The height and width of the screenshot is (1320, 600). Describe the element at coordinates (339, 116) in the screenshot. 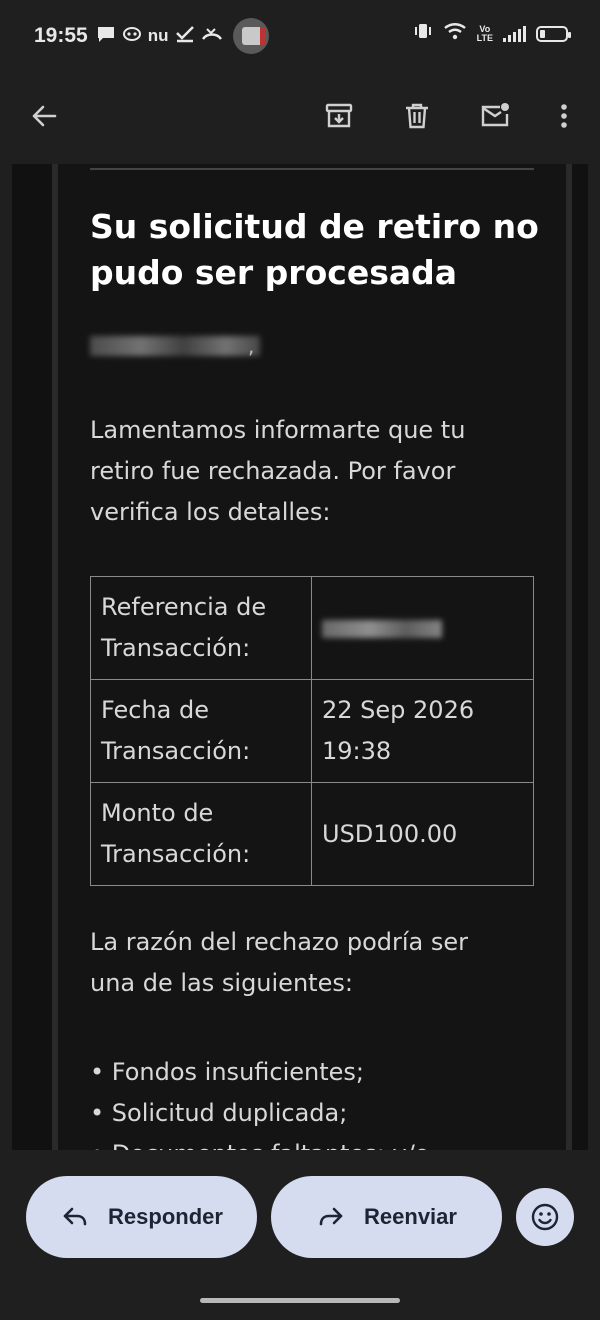

I see `archive-icon` at that location.